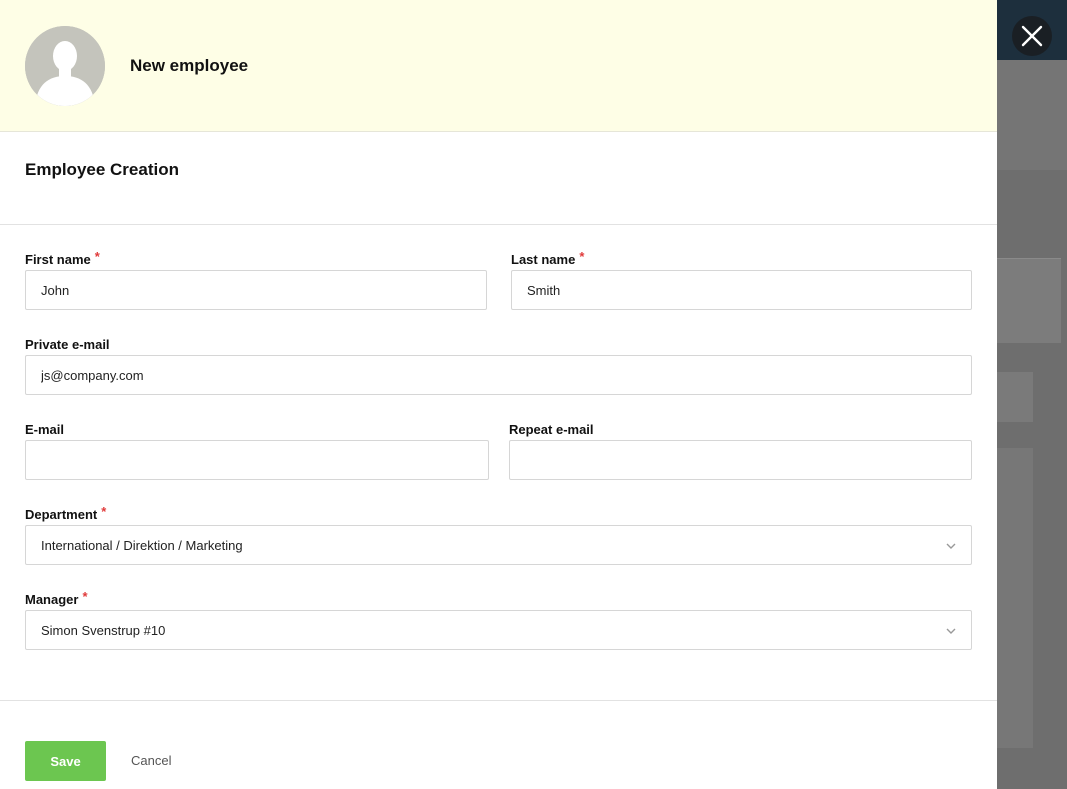 The image size is (1067, 789). I want to click on avatar, so click(65, 66).